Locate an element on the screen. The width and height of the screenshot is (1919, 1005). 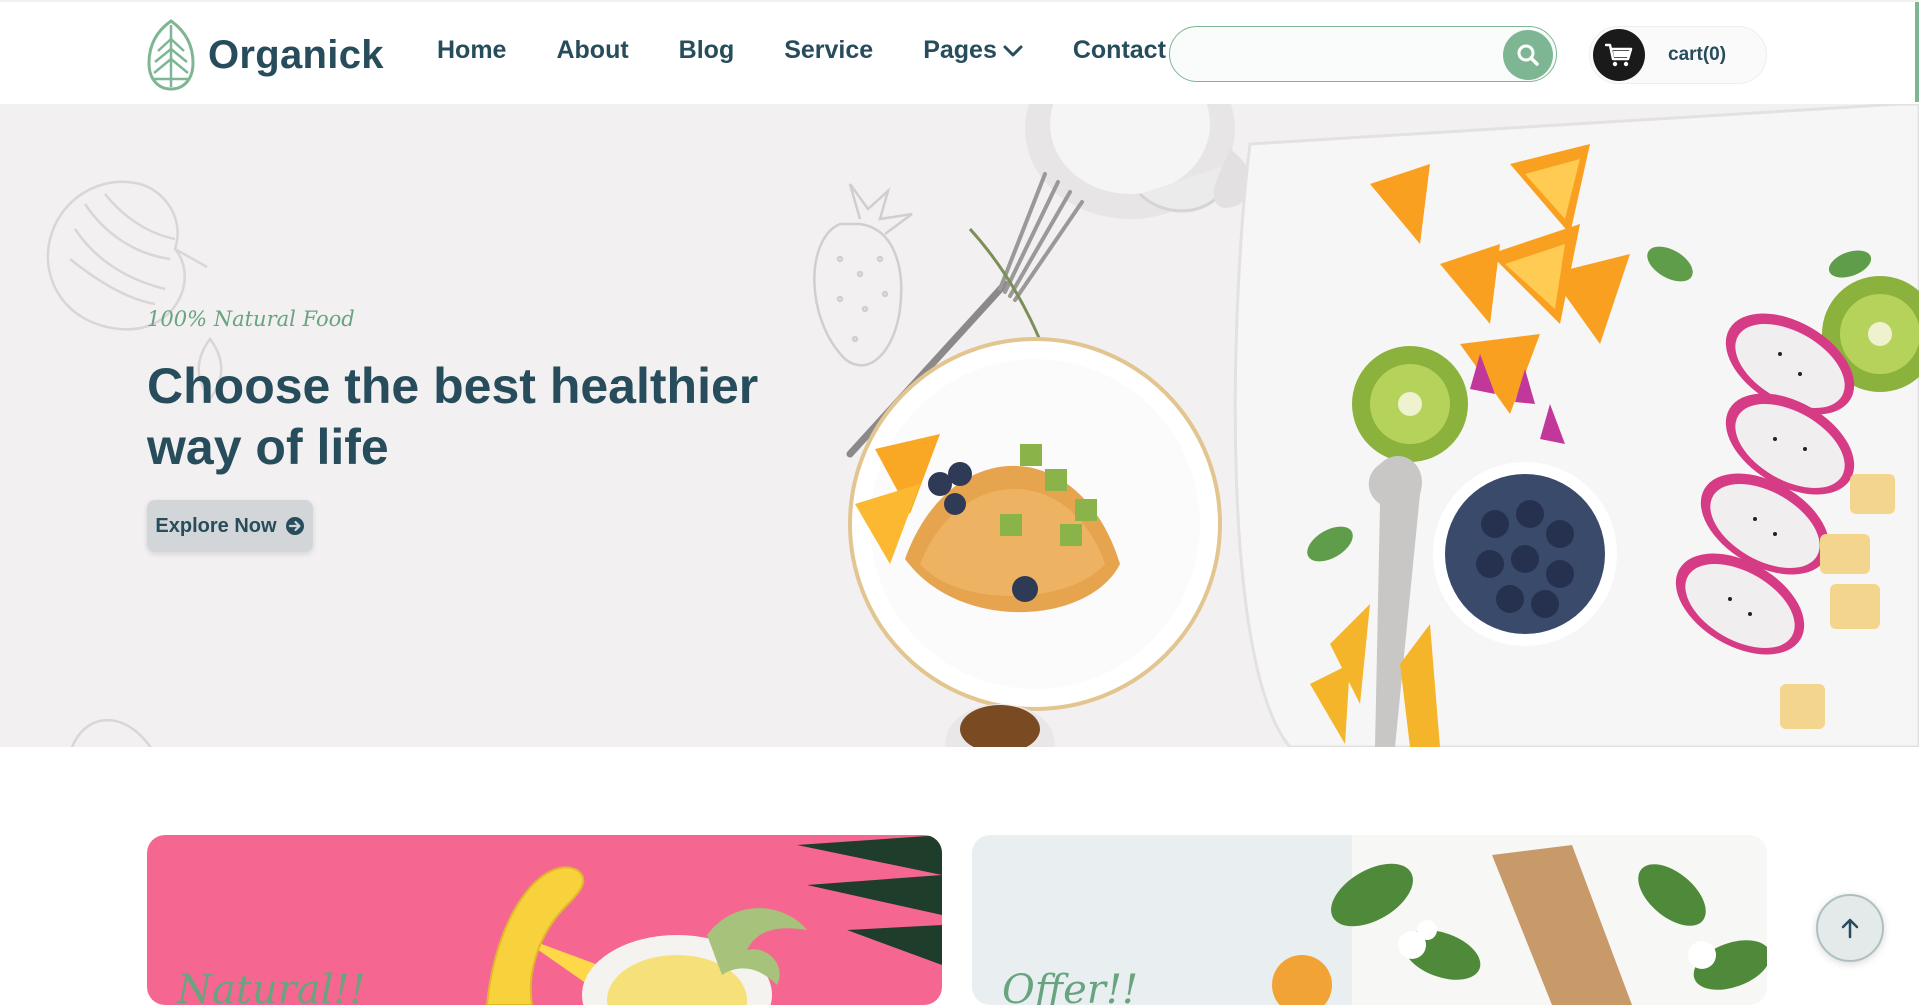
nav-home-label: Home is located at coordinates (472, 50).